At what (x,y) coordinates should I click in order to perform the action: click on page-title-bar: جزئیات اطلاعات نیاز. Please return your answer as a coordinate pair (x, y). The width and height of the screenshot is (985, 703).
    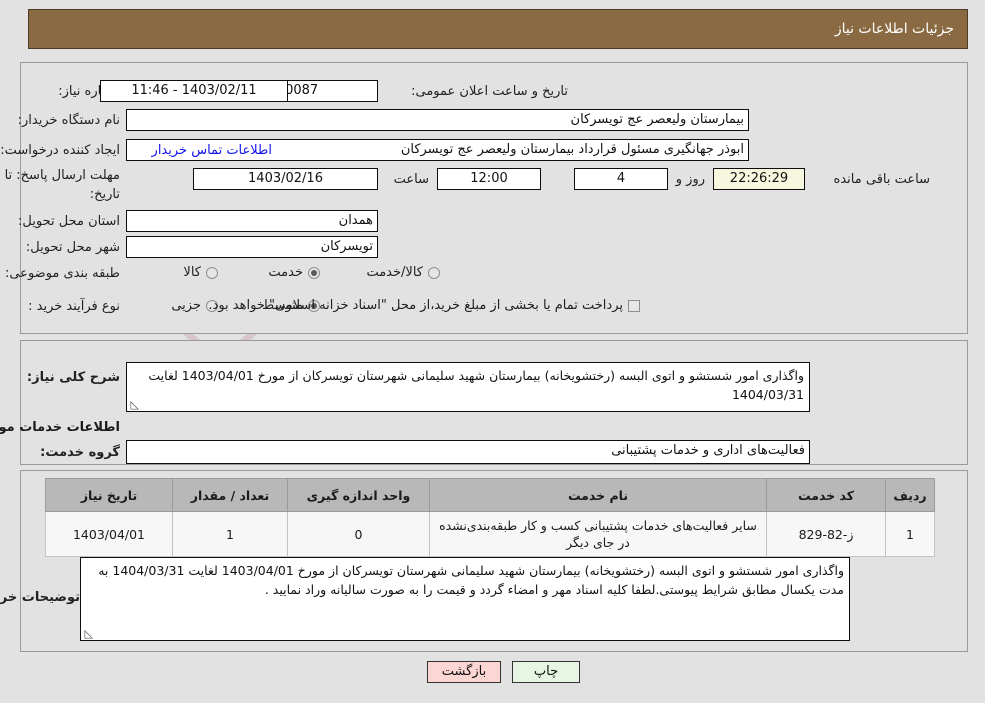
    Looking at the image, I should click on (498, 29).